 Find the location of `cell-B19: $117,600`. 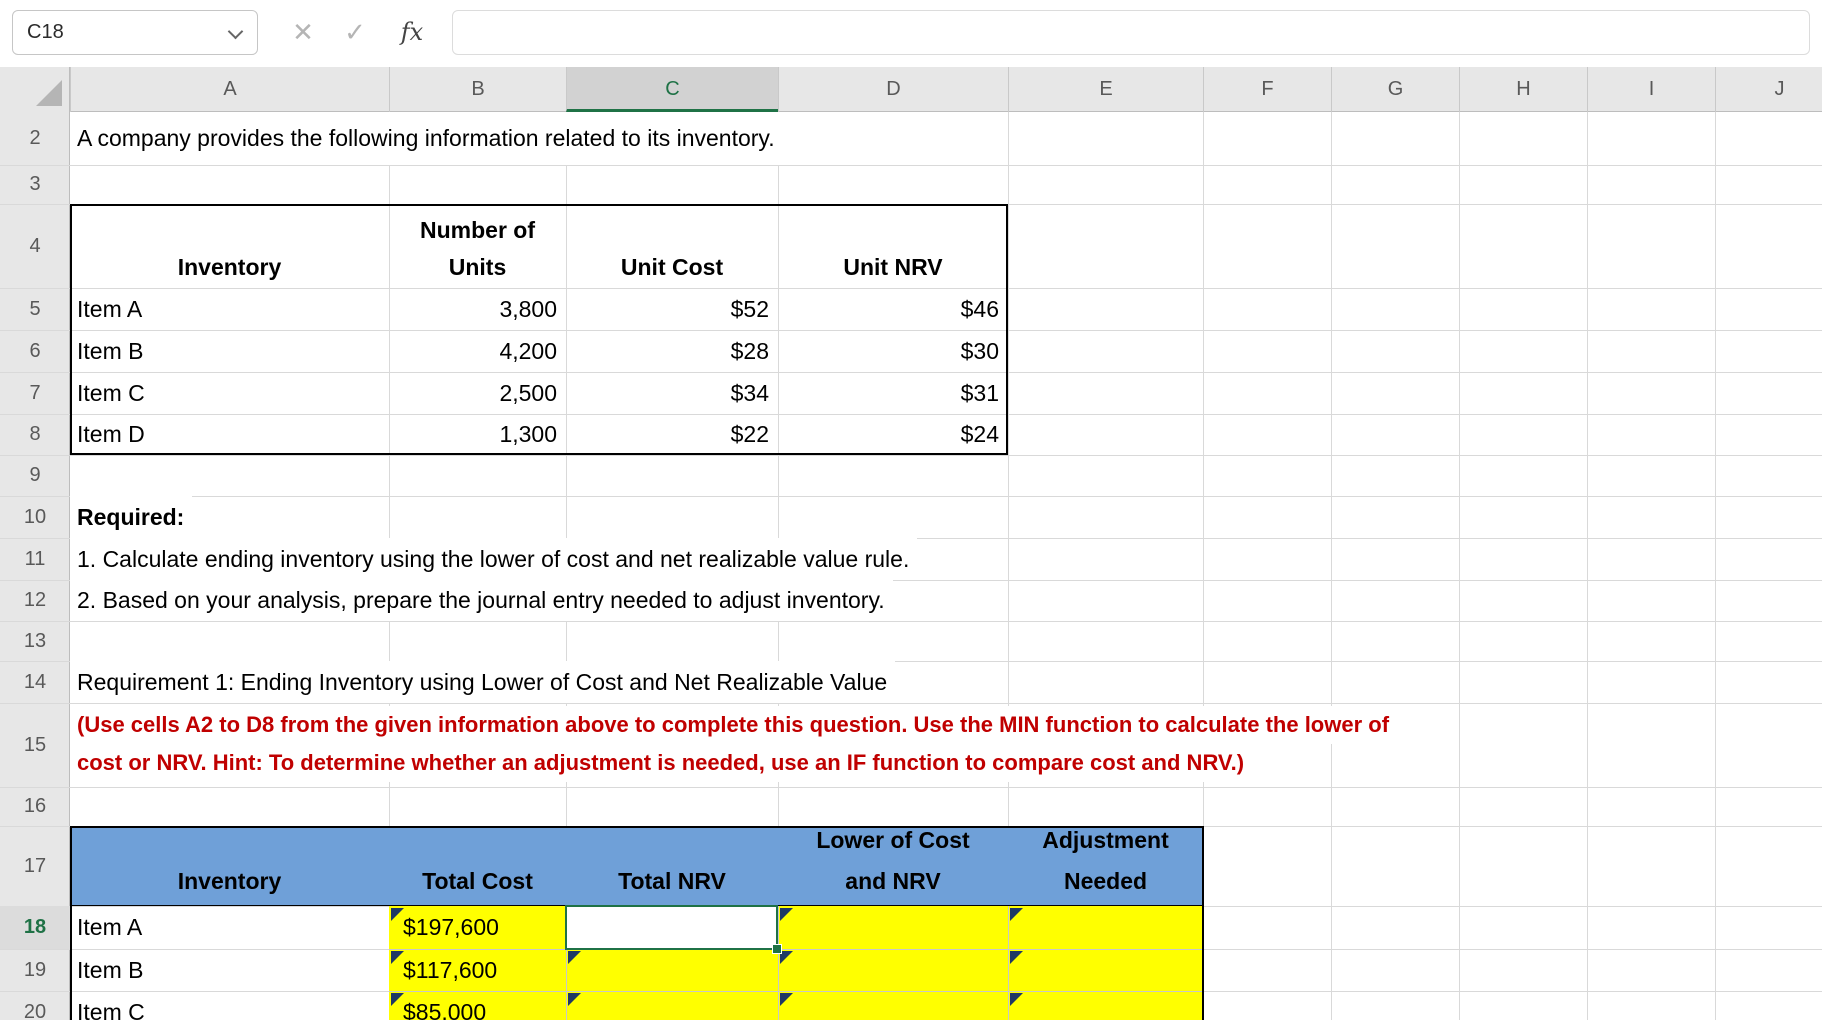

cell-B19: $117,600 is located at coordinates (477, 970).